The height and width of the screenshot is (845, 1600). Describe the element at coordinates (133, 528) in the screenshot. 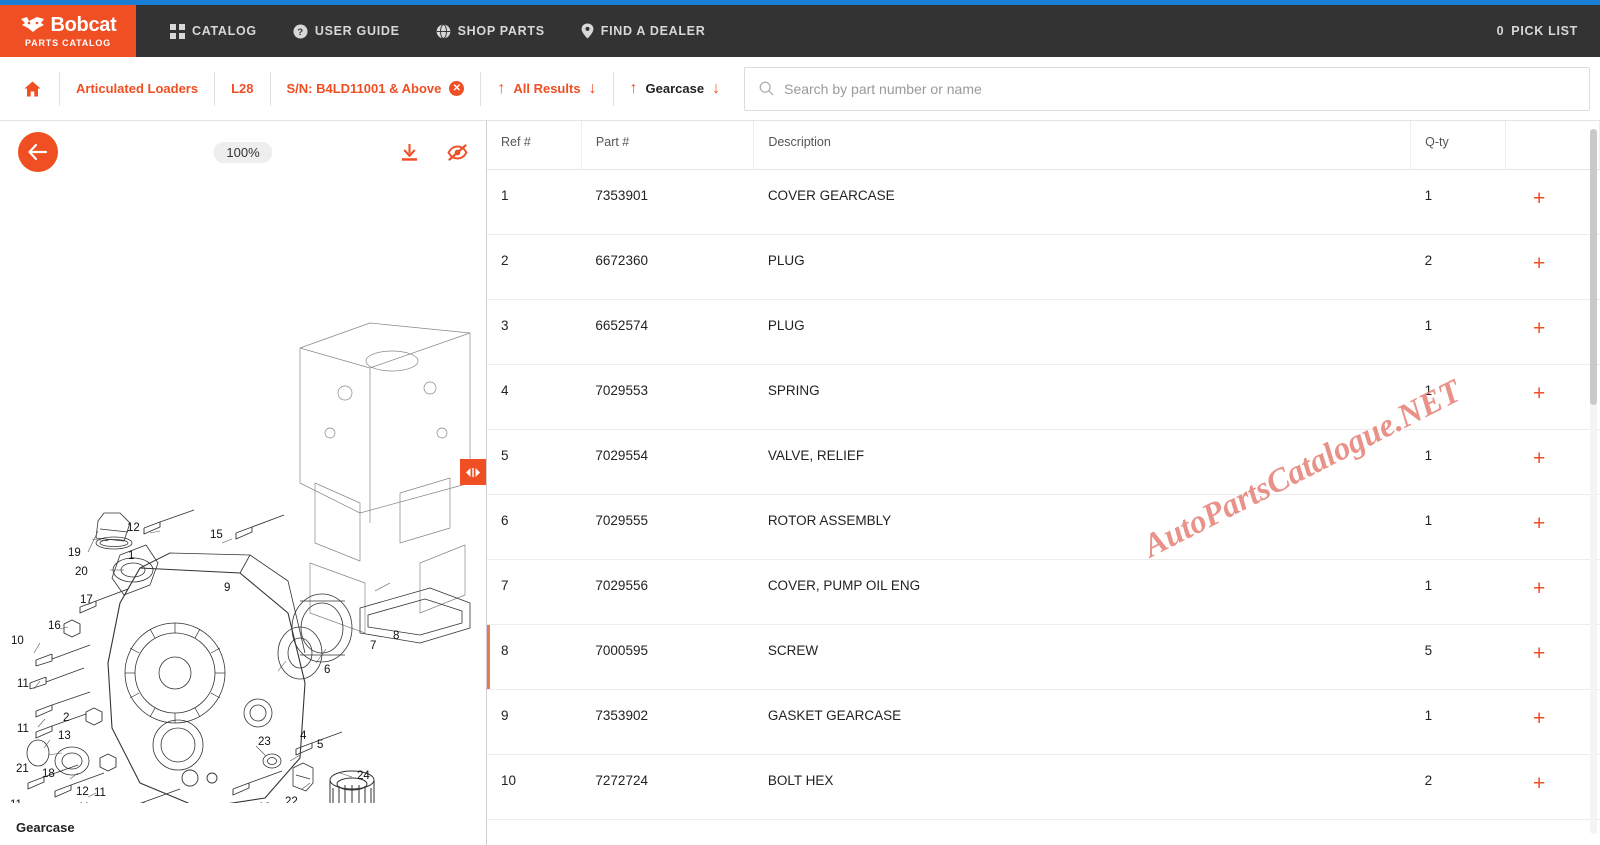

I see `callout-12: 12` at that location.